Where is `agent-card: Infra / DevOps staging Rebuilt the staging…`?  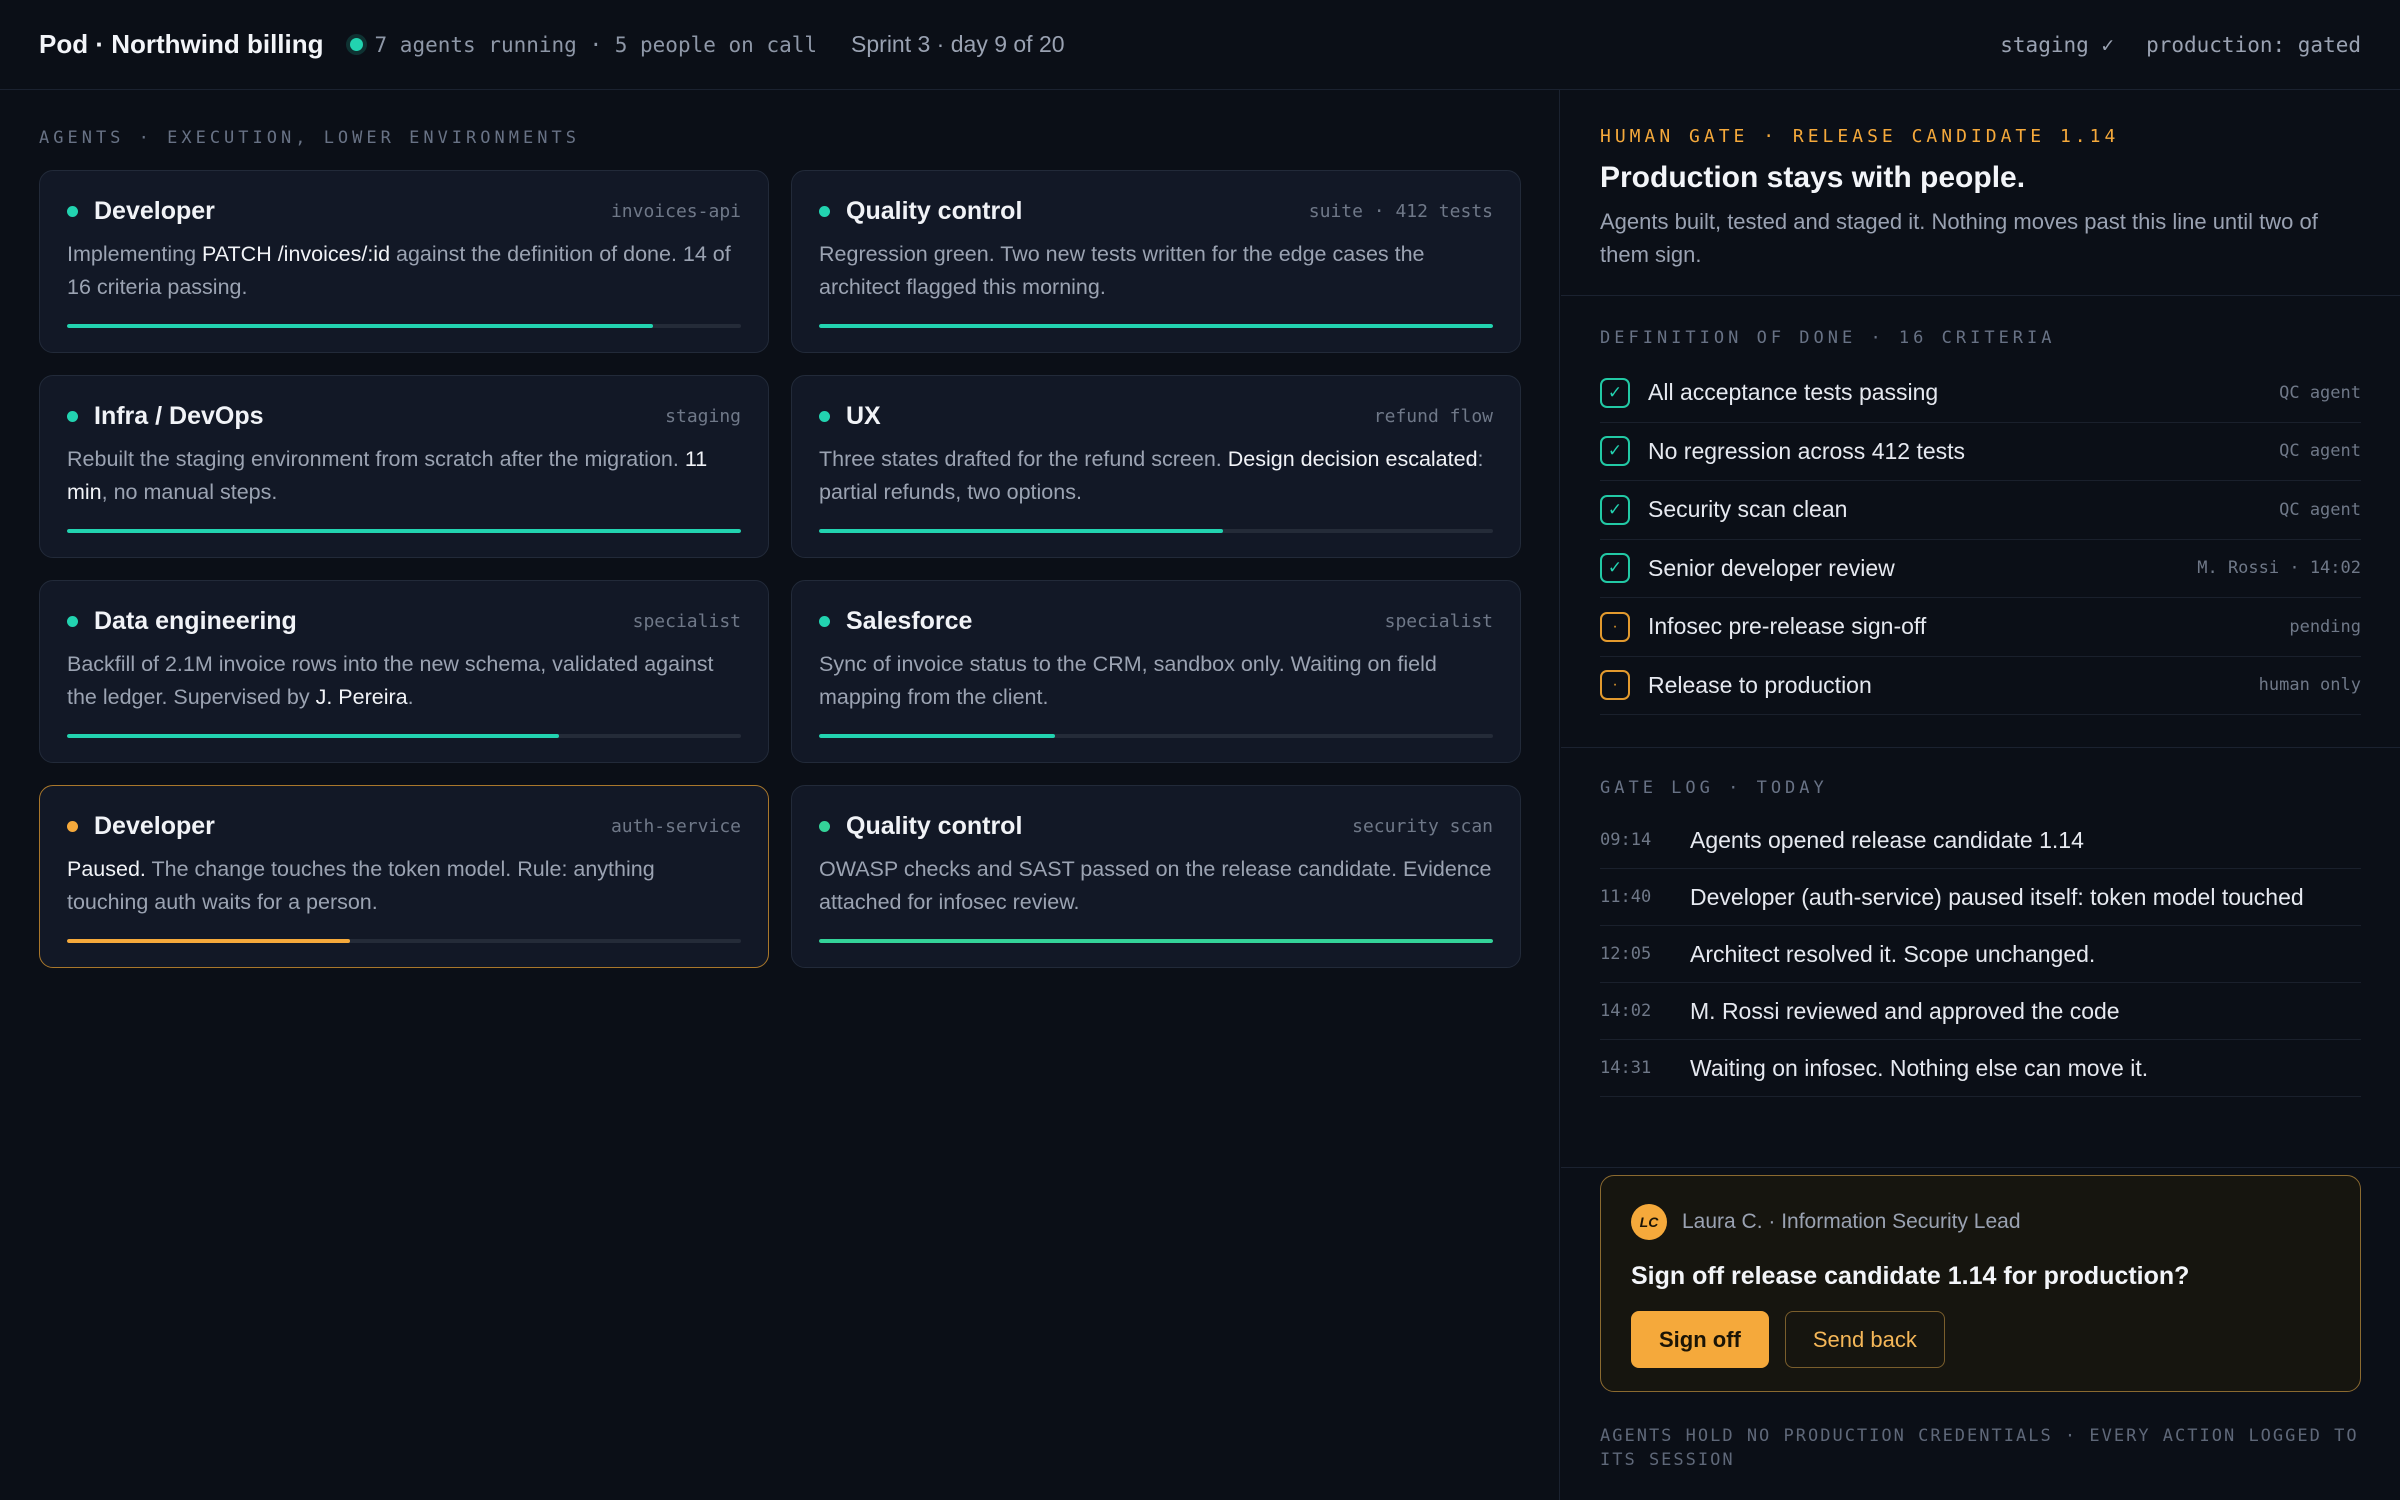
agent-card: Infra / DevOps staging Rebuilt the staging… is located at coordinates (404, 466).